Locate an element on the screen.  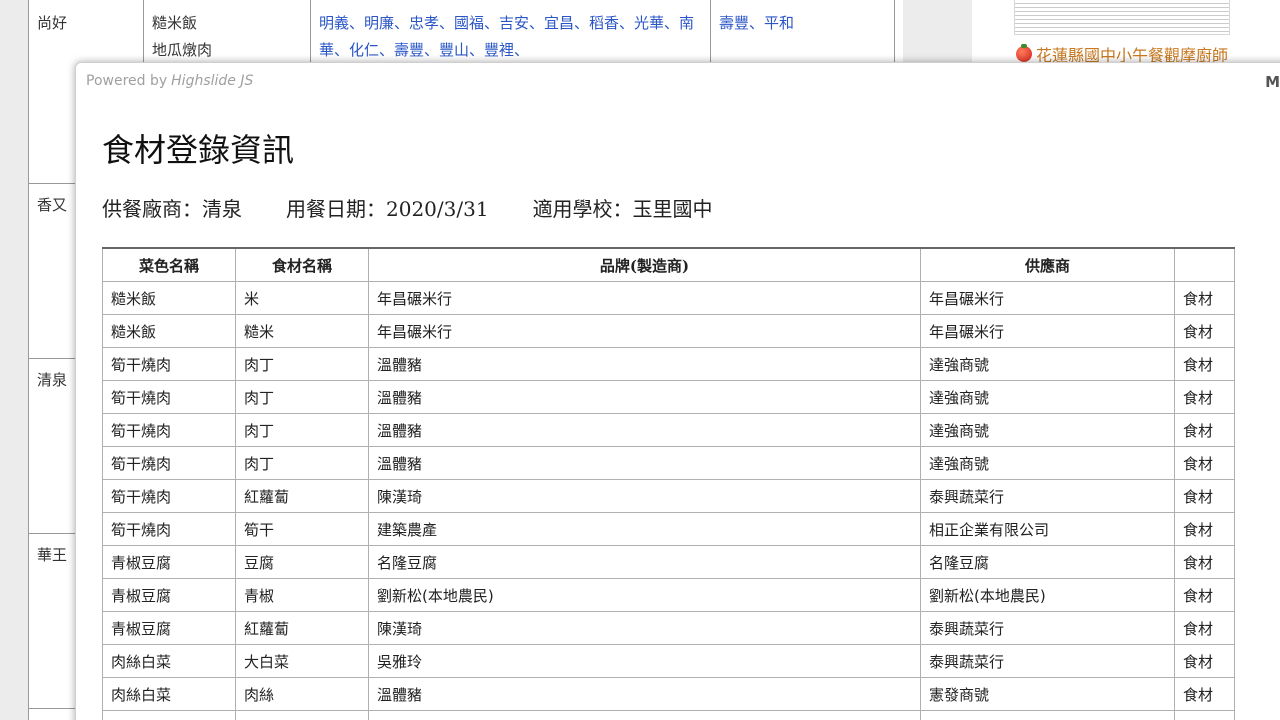
table-row: 肉絲白菜 大白菜 吳雅玲 泰興蔬菜行 食材 is located at coordinates (668, 661).